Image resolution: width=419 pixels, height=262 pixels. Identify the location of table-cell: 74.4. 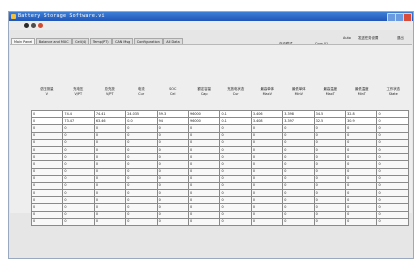
(78, 114).